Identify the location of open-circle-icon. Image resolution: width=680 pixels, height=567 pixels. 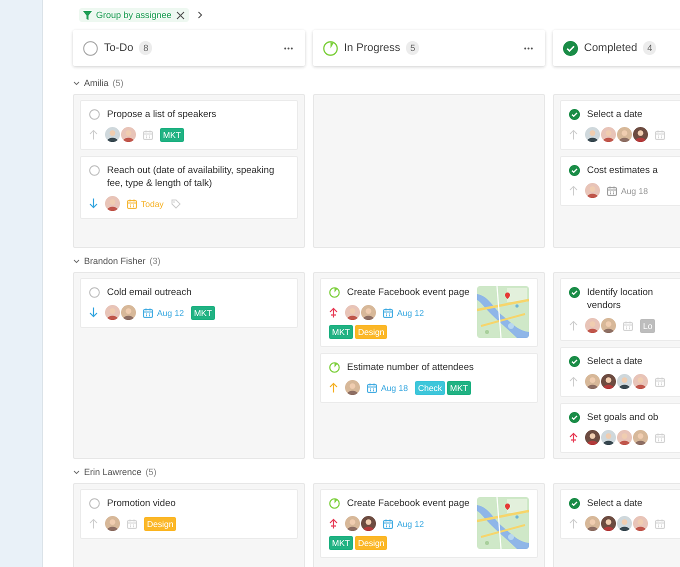
(90, 48).